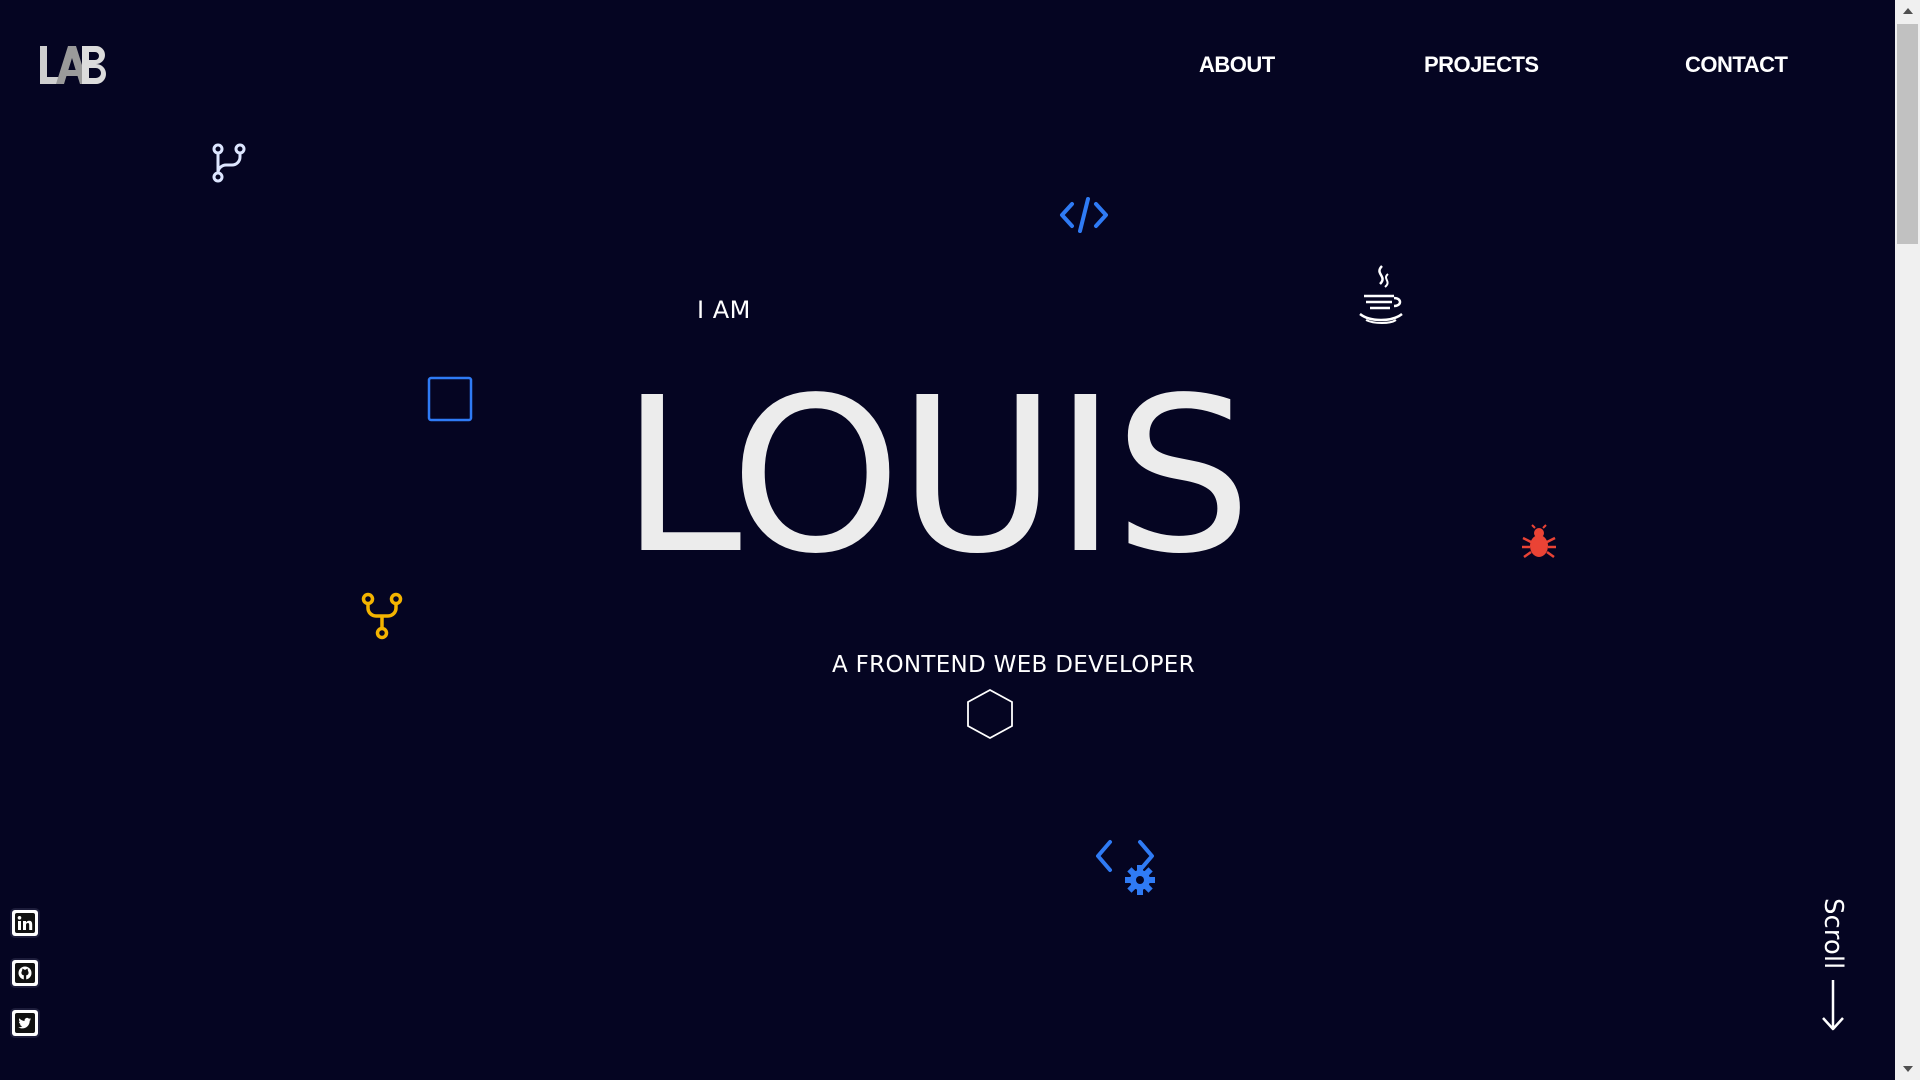  What do you see at coordinates (950, 67) in the screenshot?
I see `main-nav: ABOUT PROJECTS CONTACT` at bounding box center [950, 67].